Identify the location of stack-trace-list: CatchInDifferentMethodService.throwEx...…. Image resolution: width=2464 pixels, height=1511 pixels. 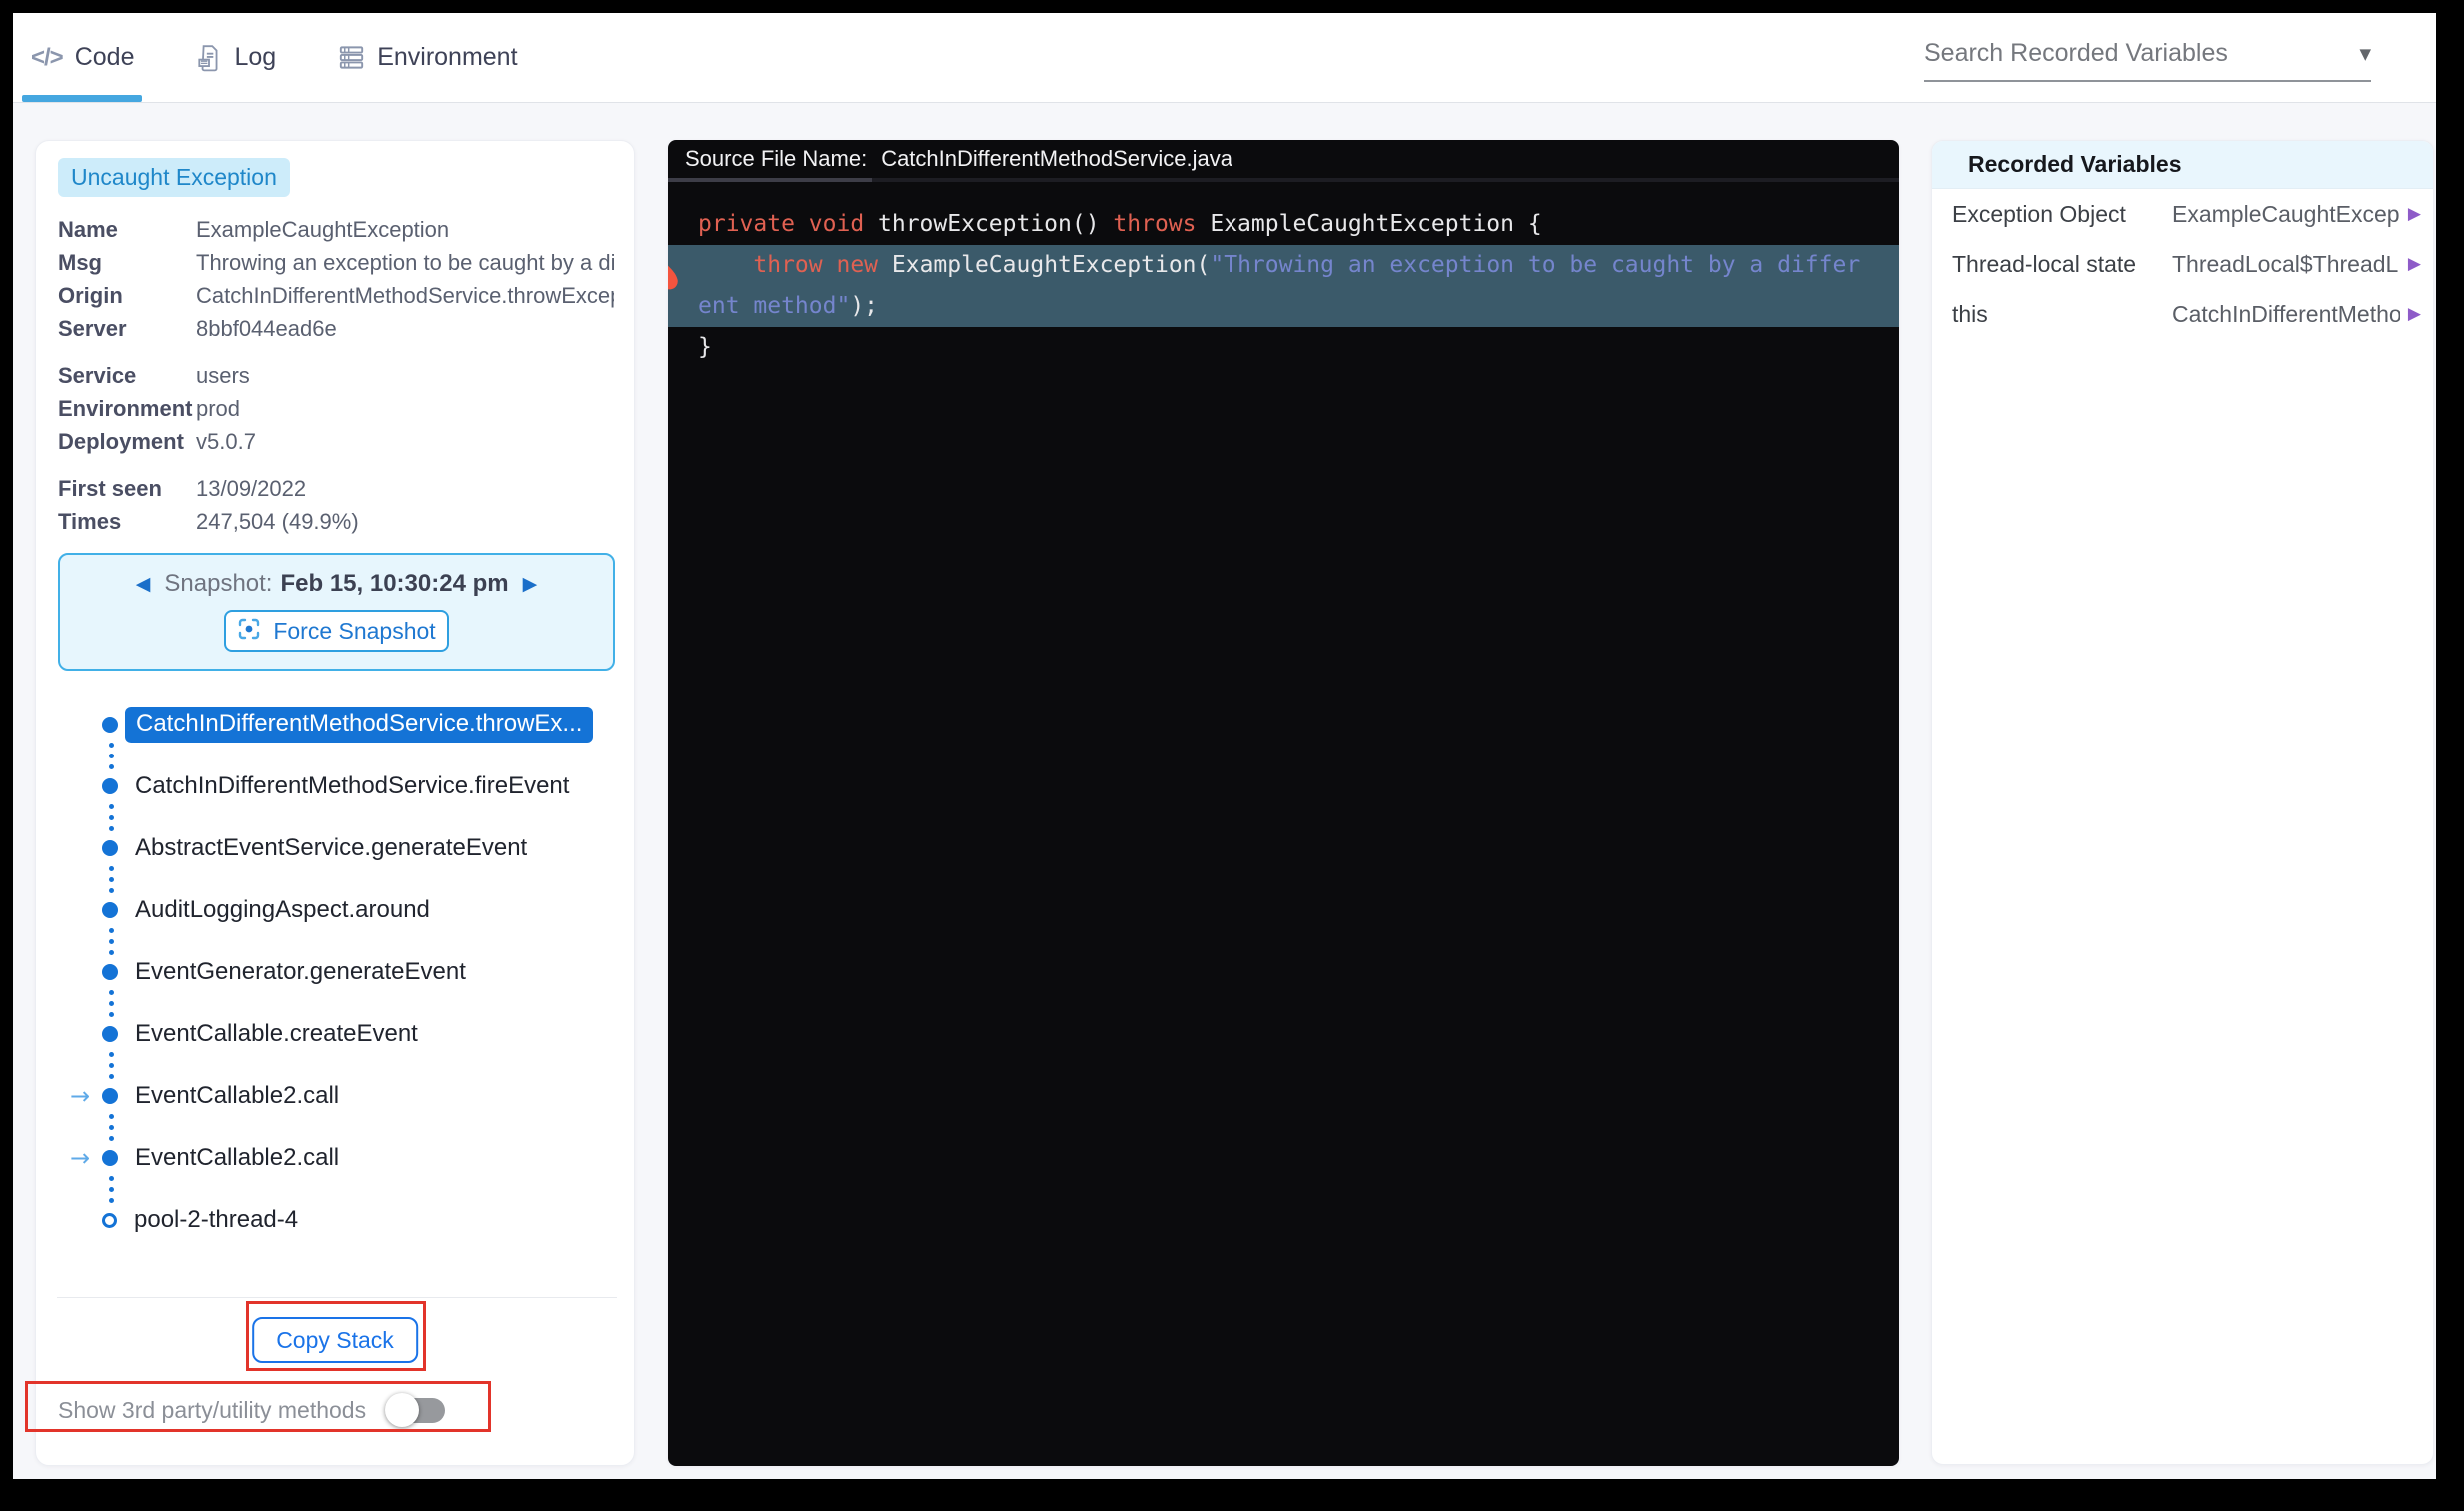
(335, 970).